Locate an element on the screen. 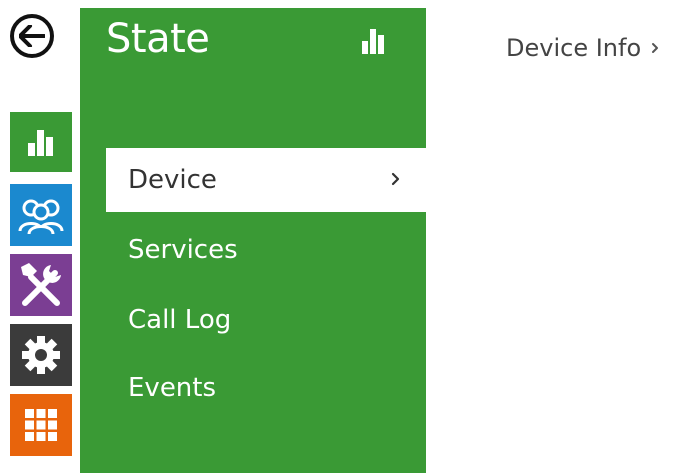  arrow-left-icon is located at coordinates (32, 36).